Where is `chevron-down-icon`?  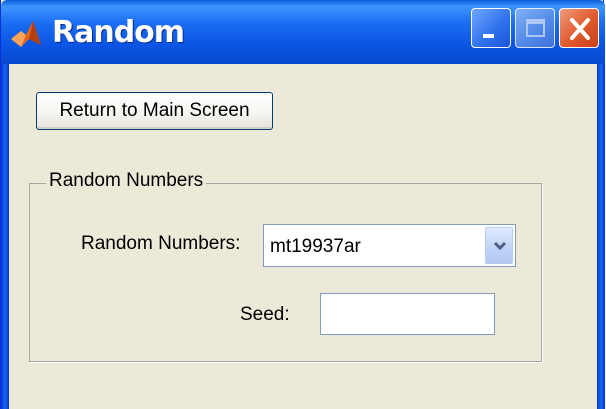
chevron-down-icon is located at coordinates (500, 246).